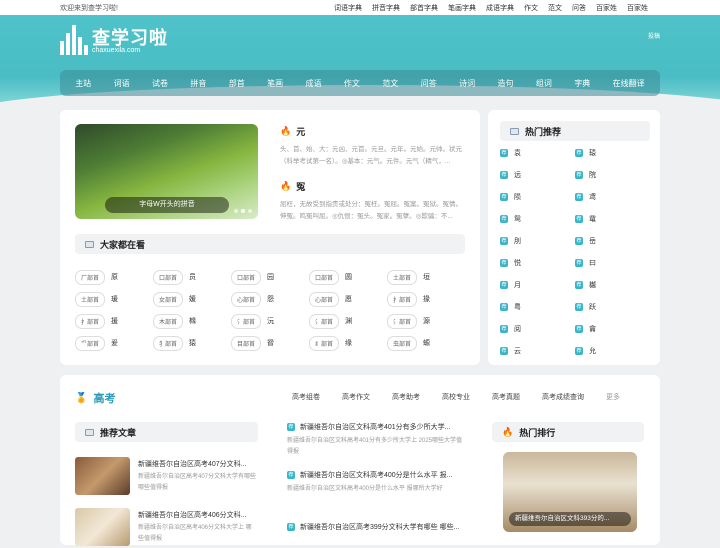  I want to click on hot-icon: 荐, so click(504, 263).